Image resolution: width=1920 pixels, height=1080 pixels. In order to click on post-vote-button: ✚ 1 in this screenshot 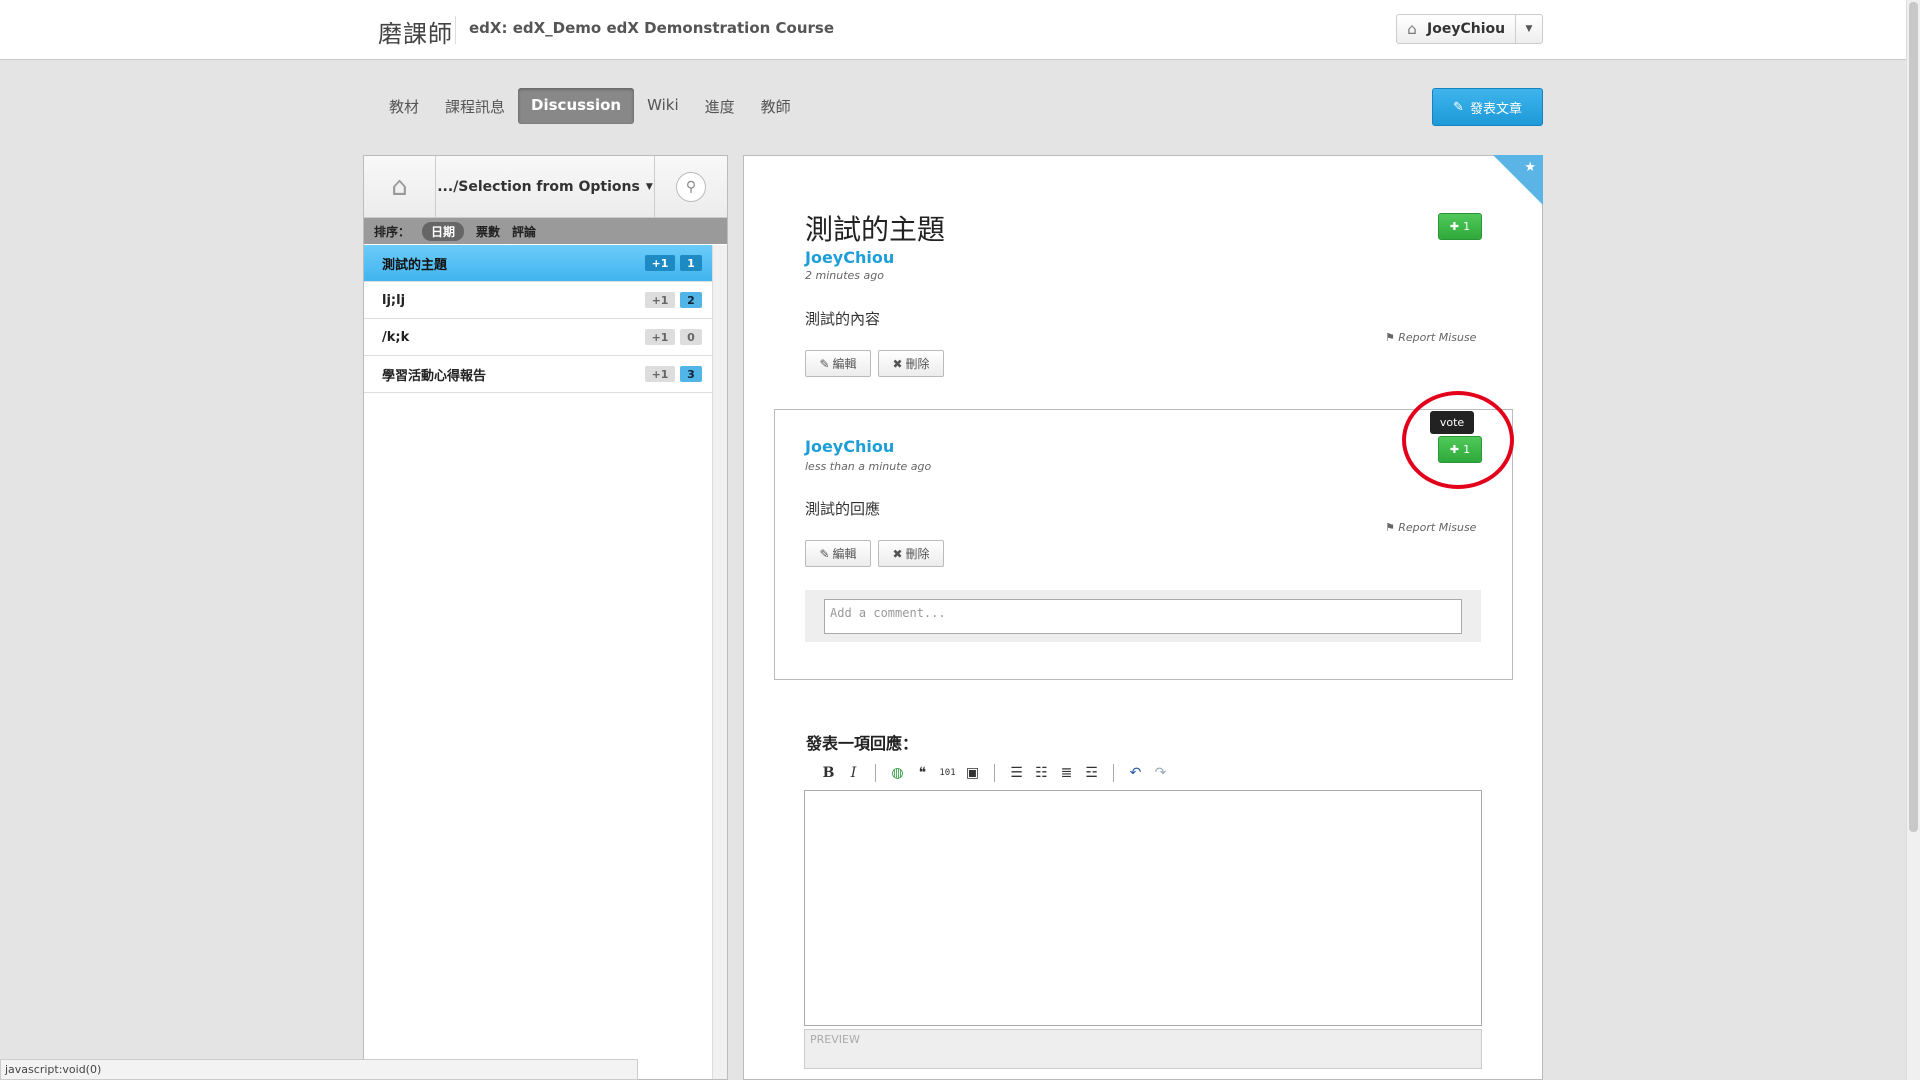, I will do `click(1460, 226)`.